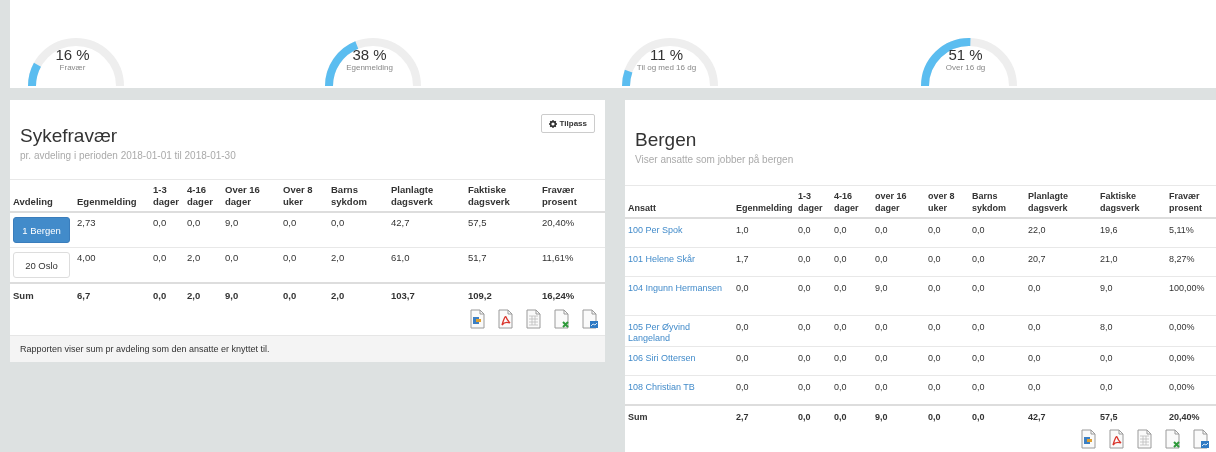 The height and width of the screenshot is (452, 1216). I want to click on employee-link: 105 Per Øyvind Langeland, so click(679, 333).